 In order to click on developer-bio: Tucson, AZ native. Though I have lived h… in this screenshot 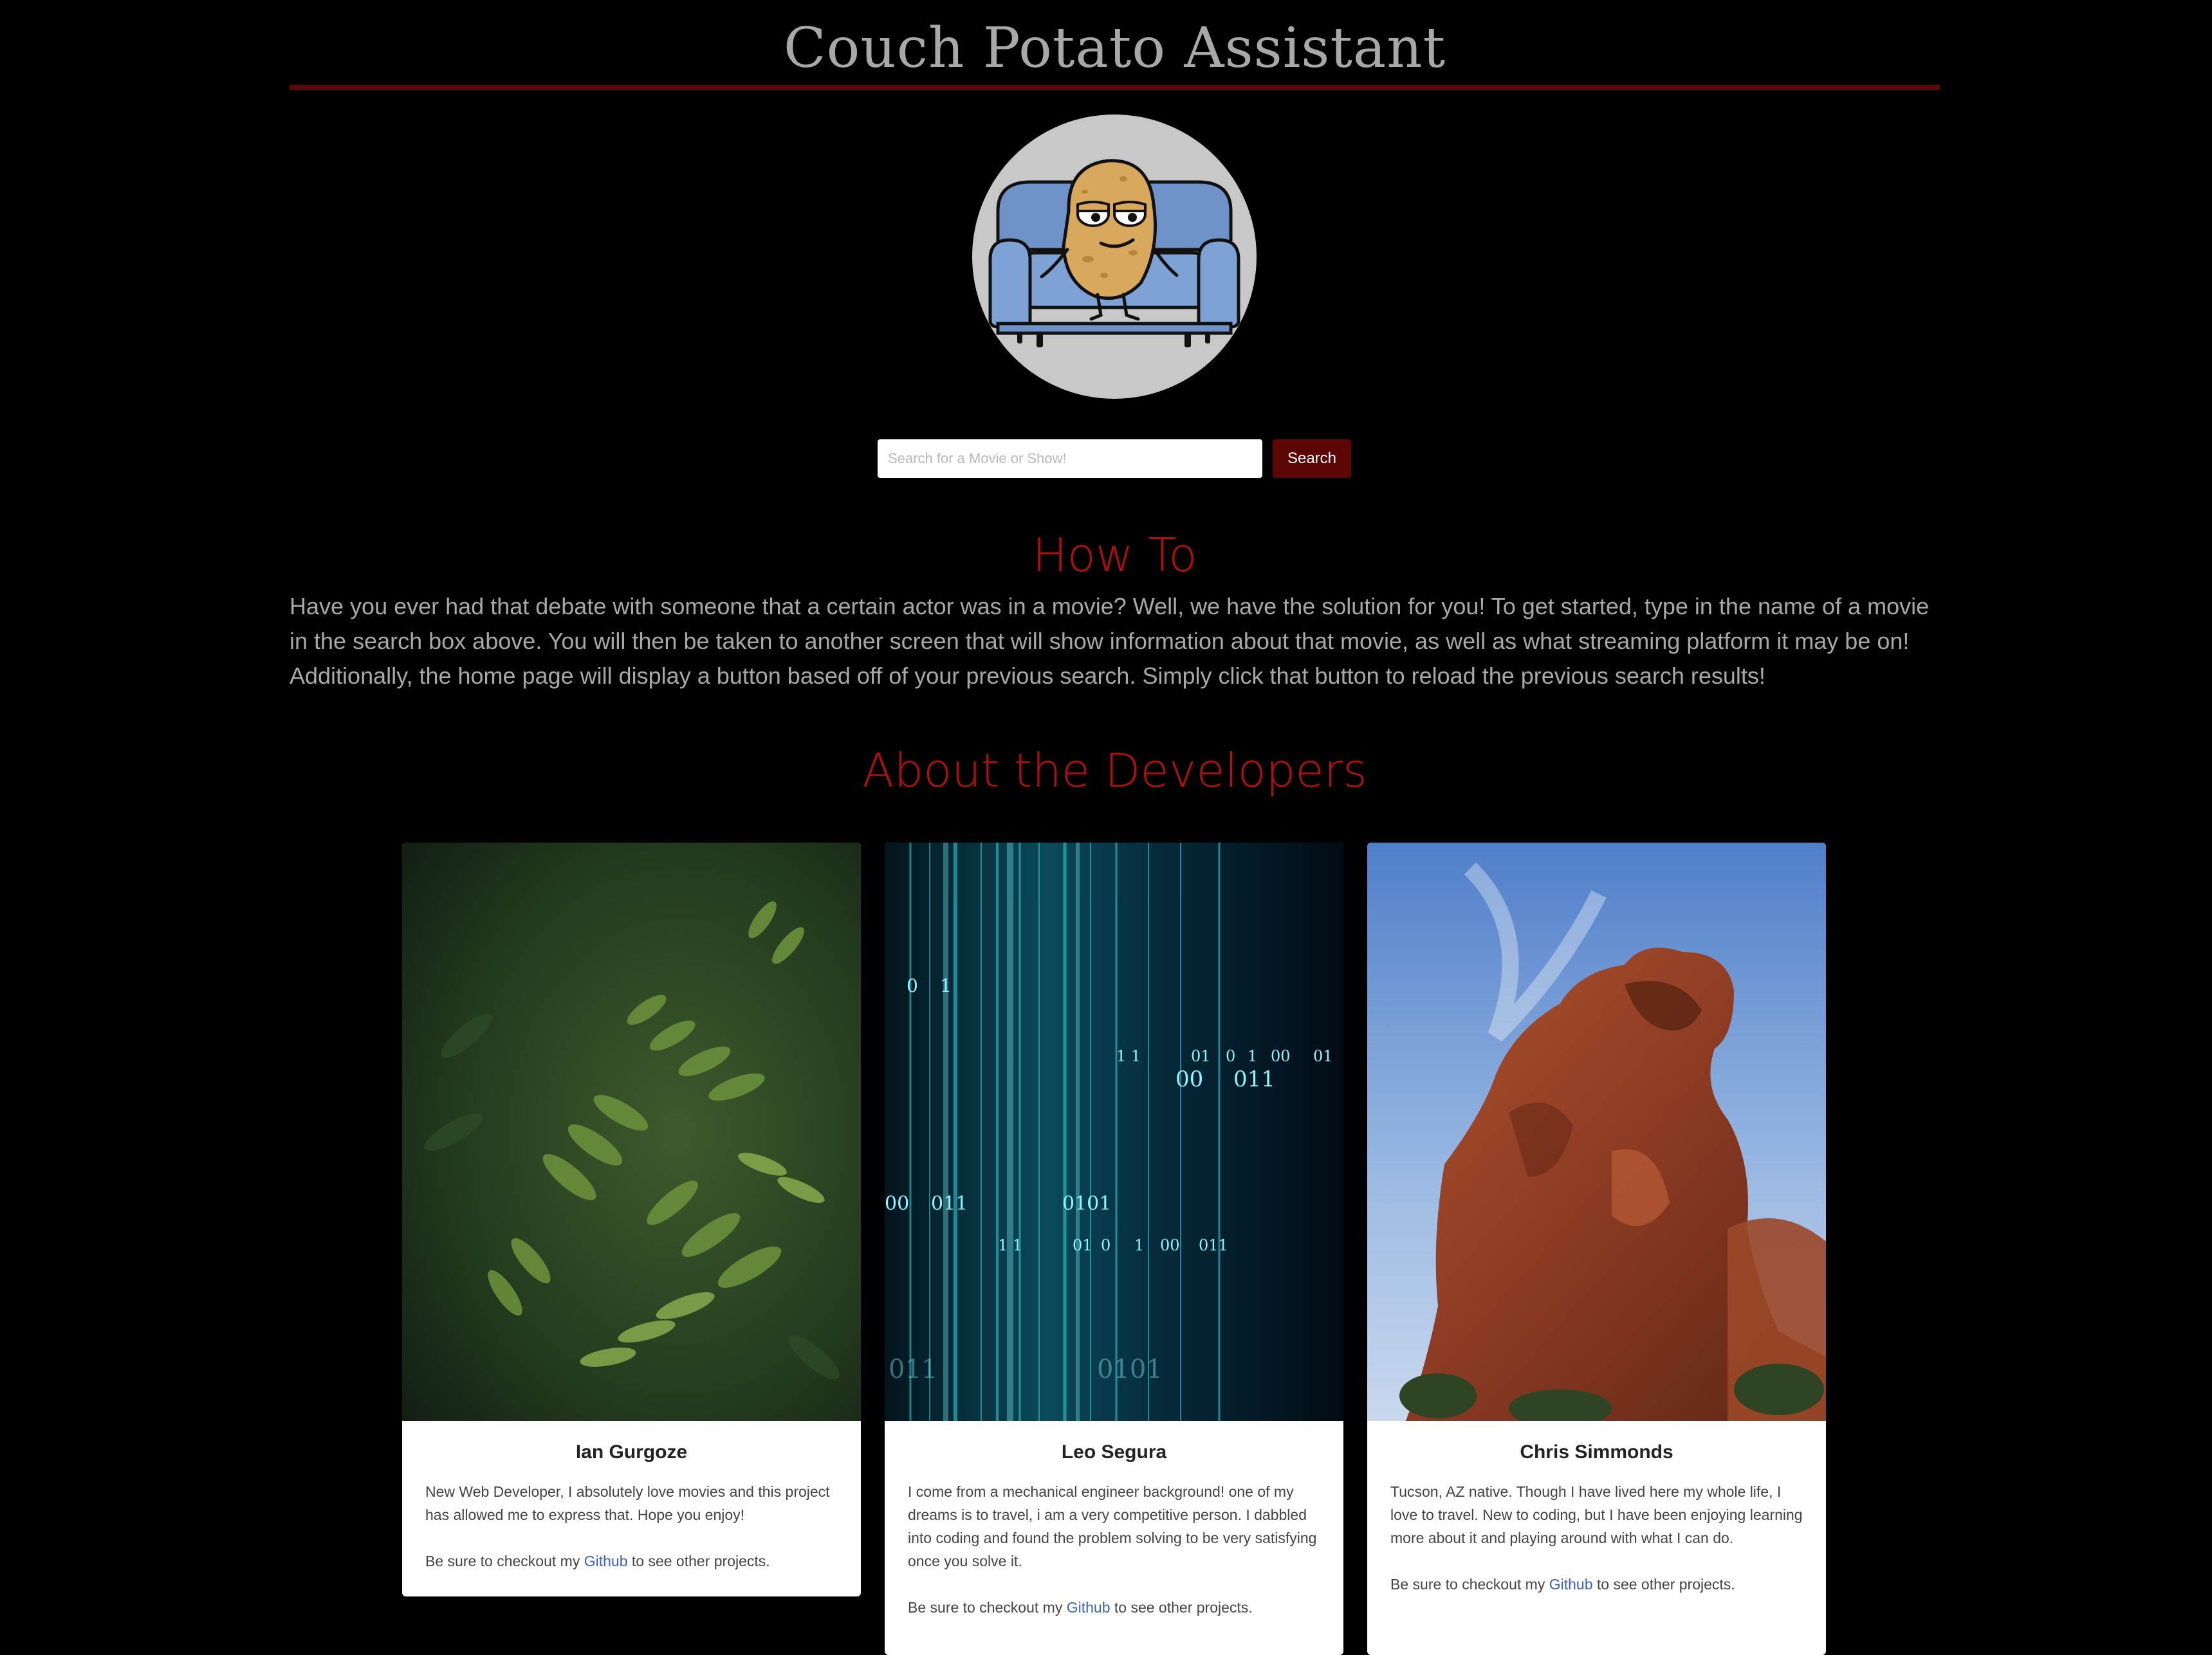, I will do `click(1596, 1514)`.